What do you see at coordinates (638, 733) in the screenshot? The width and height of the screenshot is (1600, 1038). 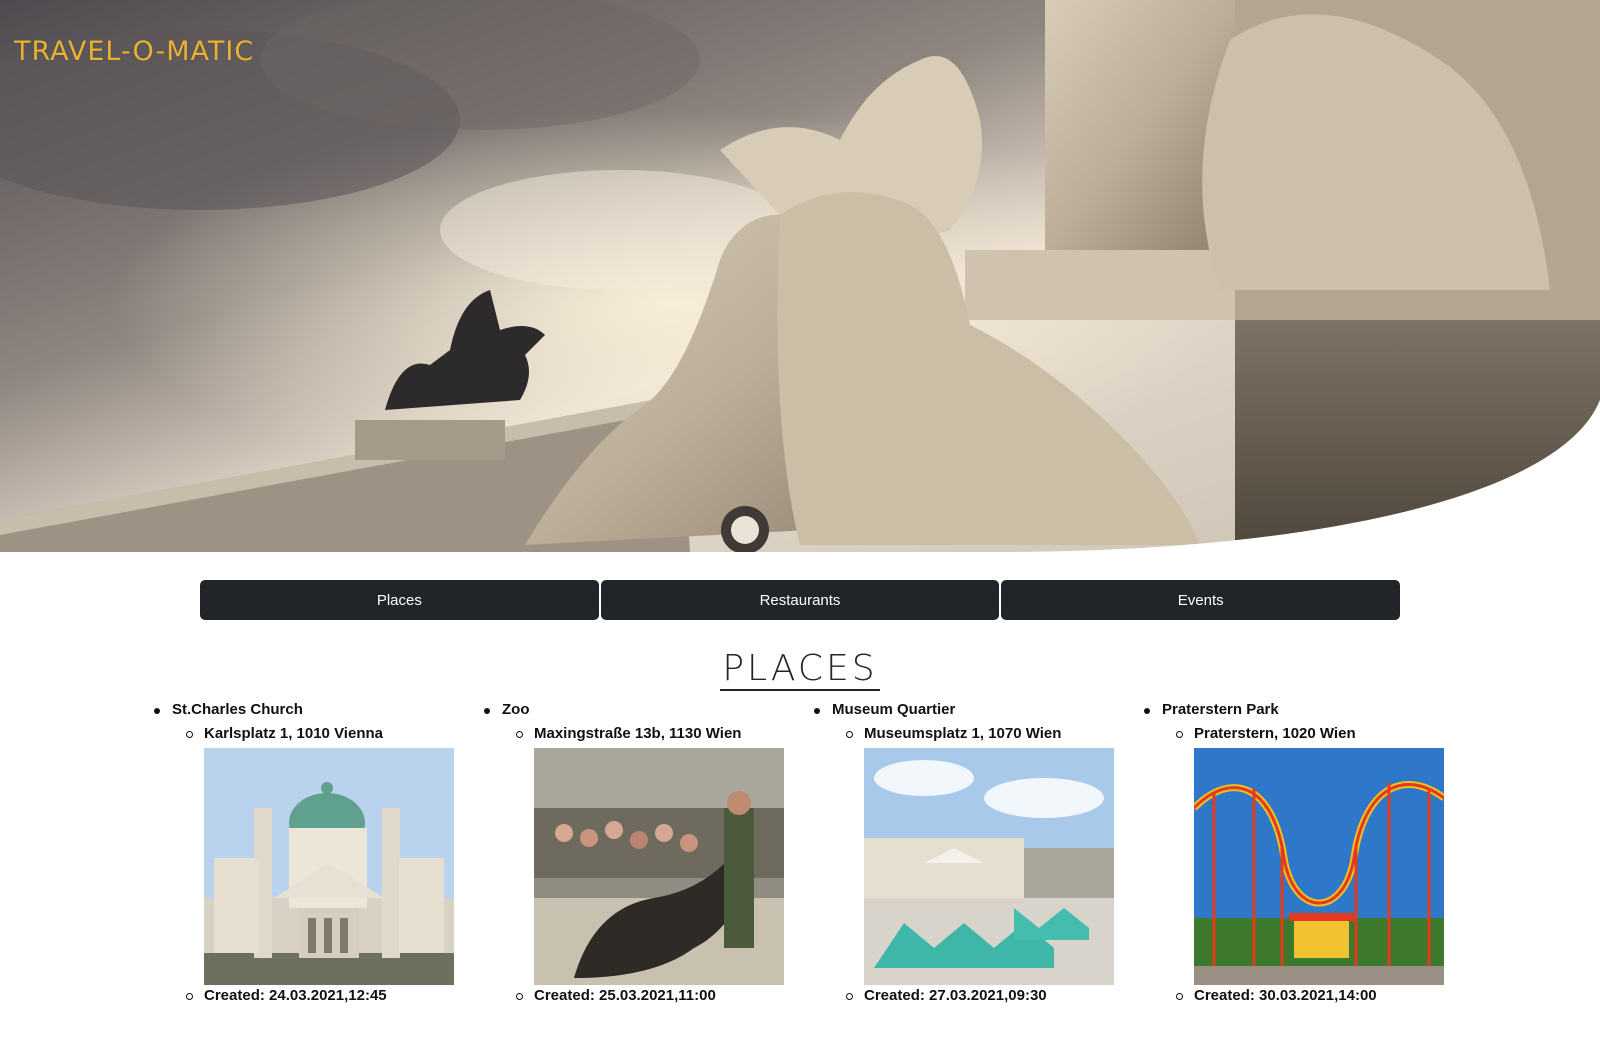 I see `place-address: Maxingstraße 13b, 1130 Wien` at bounding box center [638, 733].